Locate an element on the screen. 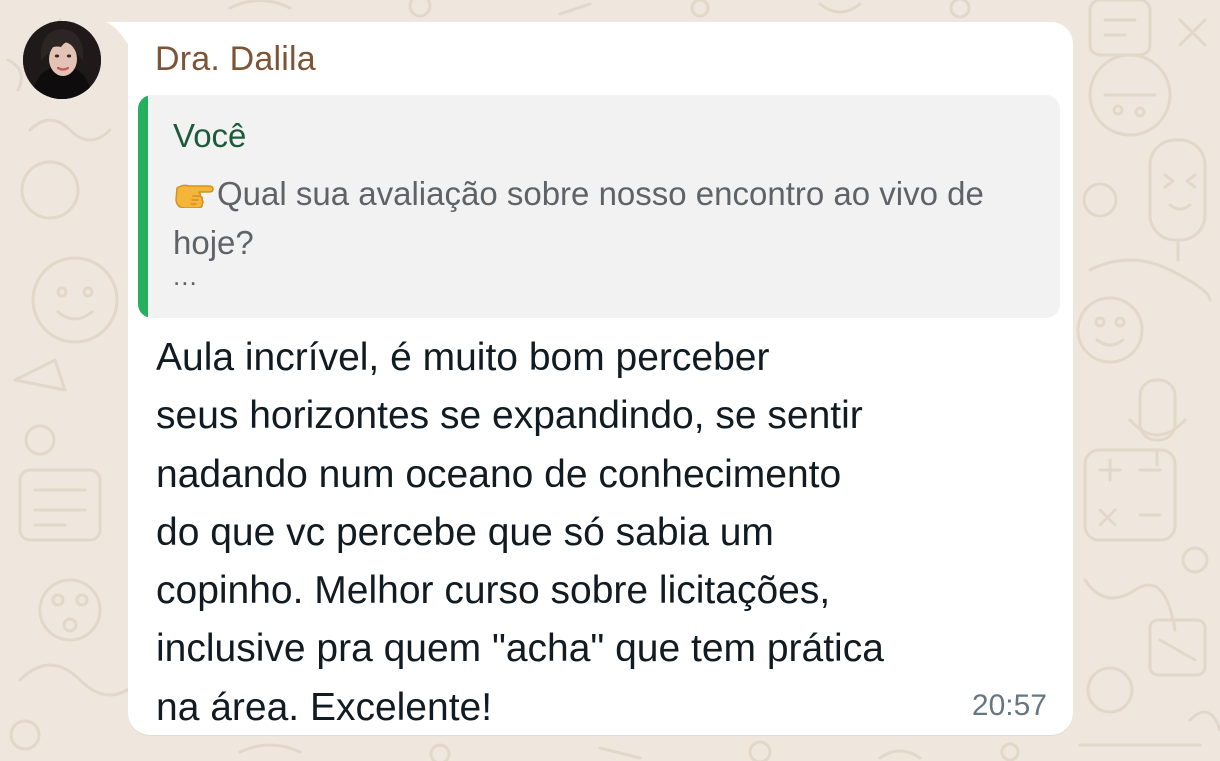 The height and width of the screenshot is (761, 1220). sender-avatar is located at coordinates (62, 60).